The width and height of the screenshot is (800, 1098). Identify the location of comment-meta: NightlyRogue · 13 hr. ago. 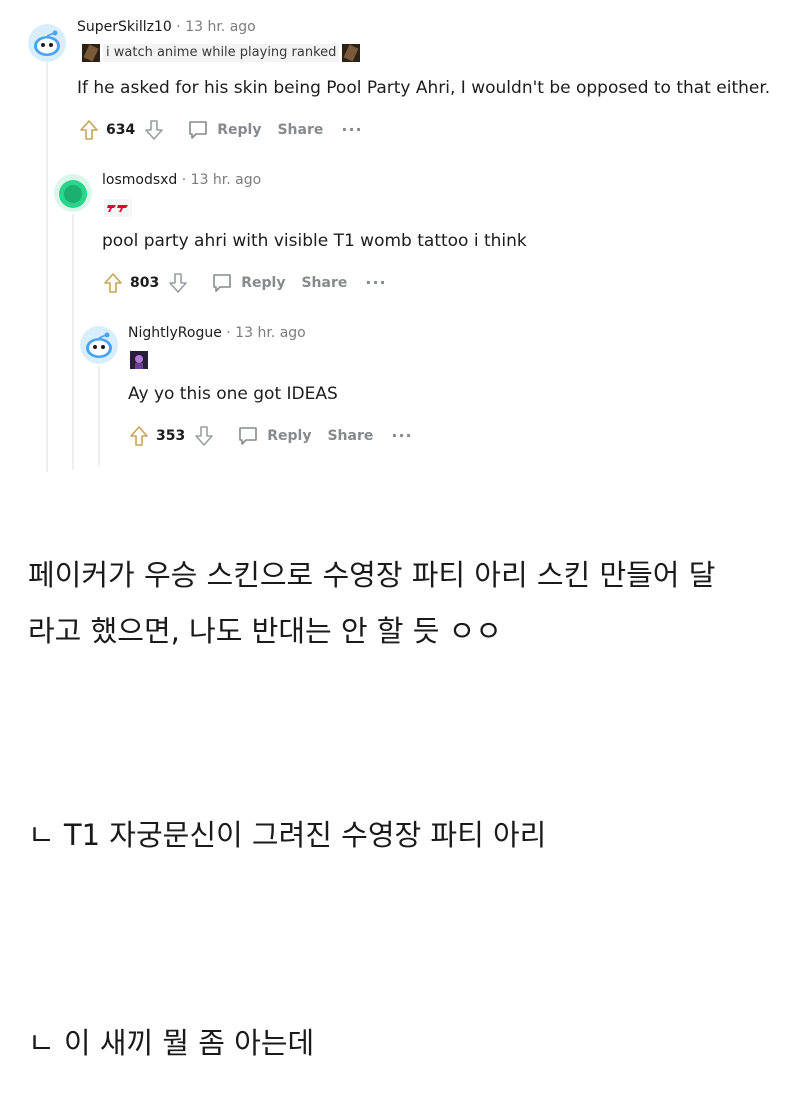
(217, 333).